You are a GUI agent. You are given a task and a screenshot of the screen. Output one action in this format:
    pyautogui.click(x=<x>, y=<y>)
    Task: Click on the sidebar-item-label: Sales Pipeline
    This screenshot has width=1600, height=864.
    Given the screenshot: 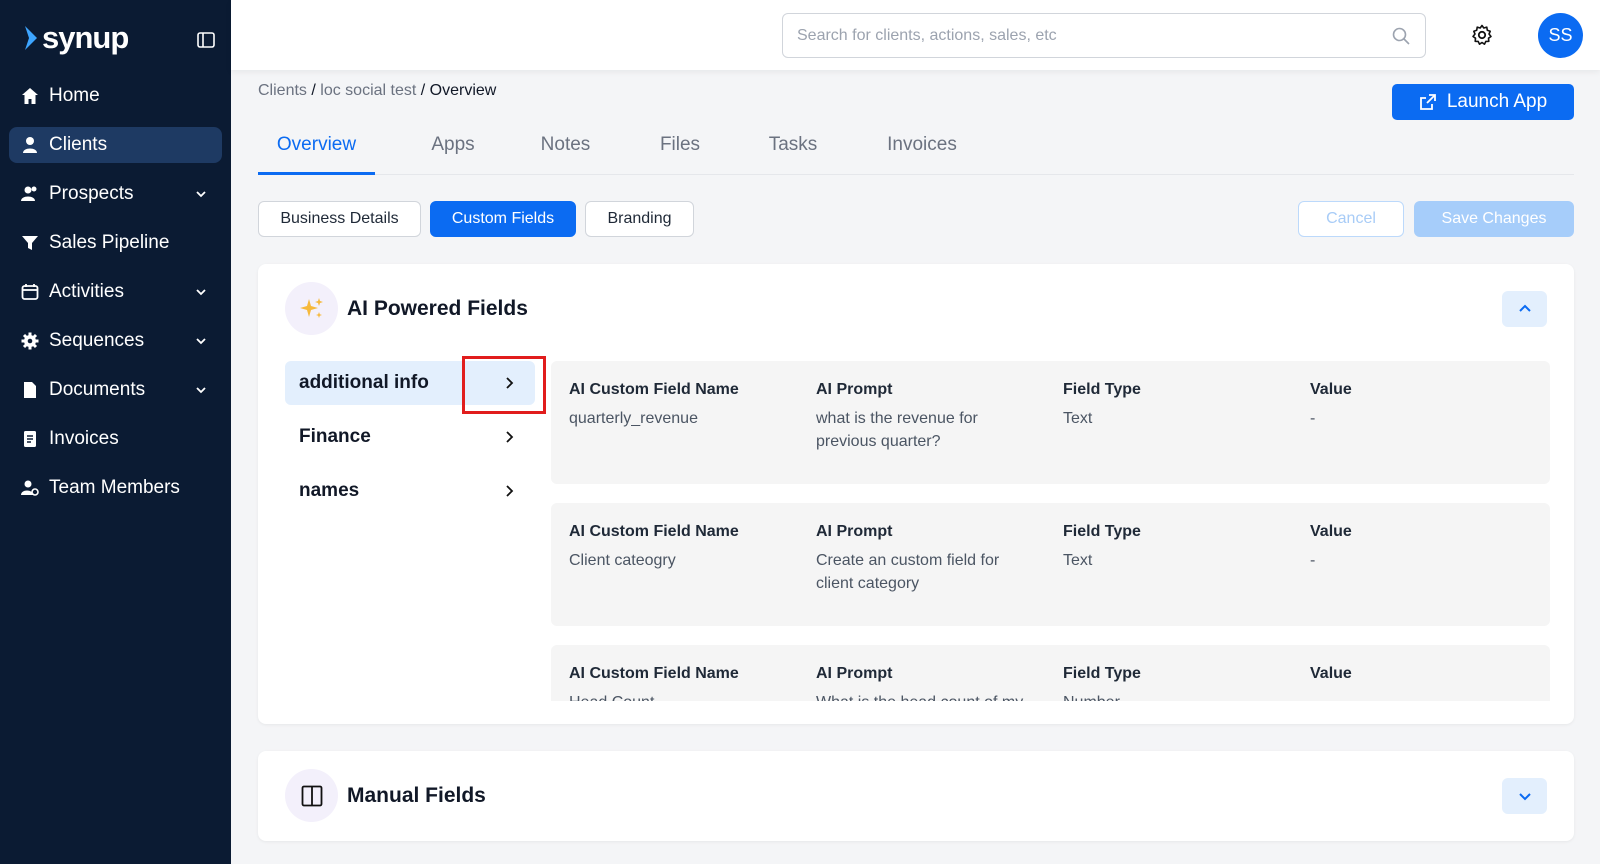 What is the action you would take?
    pyautogui.click(x=109, y=242)
    